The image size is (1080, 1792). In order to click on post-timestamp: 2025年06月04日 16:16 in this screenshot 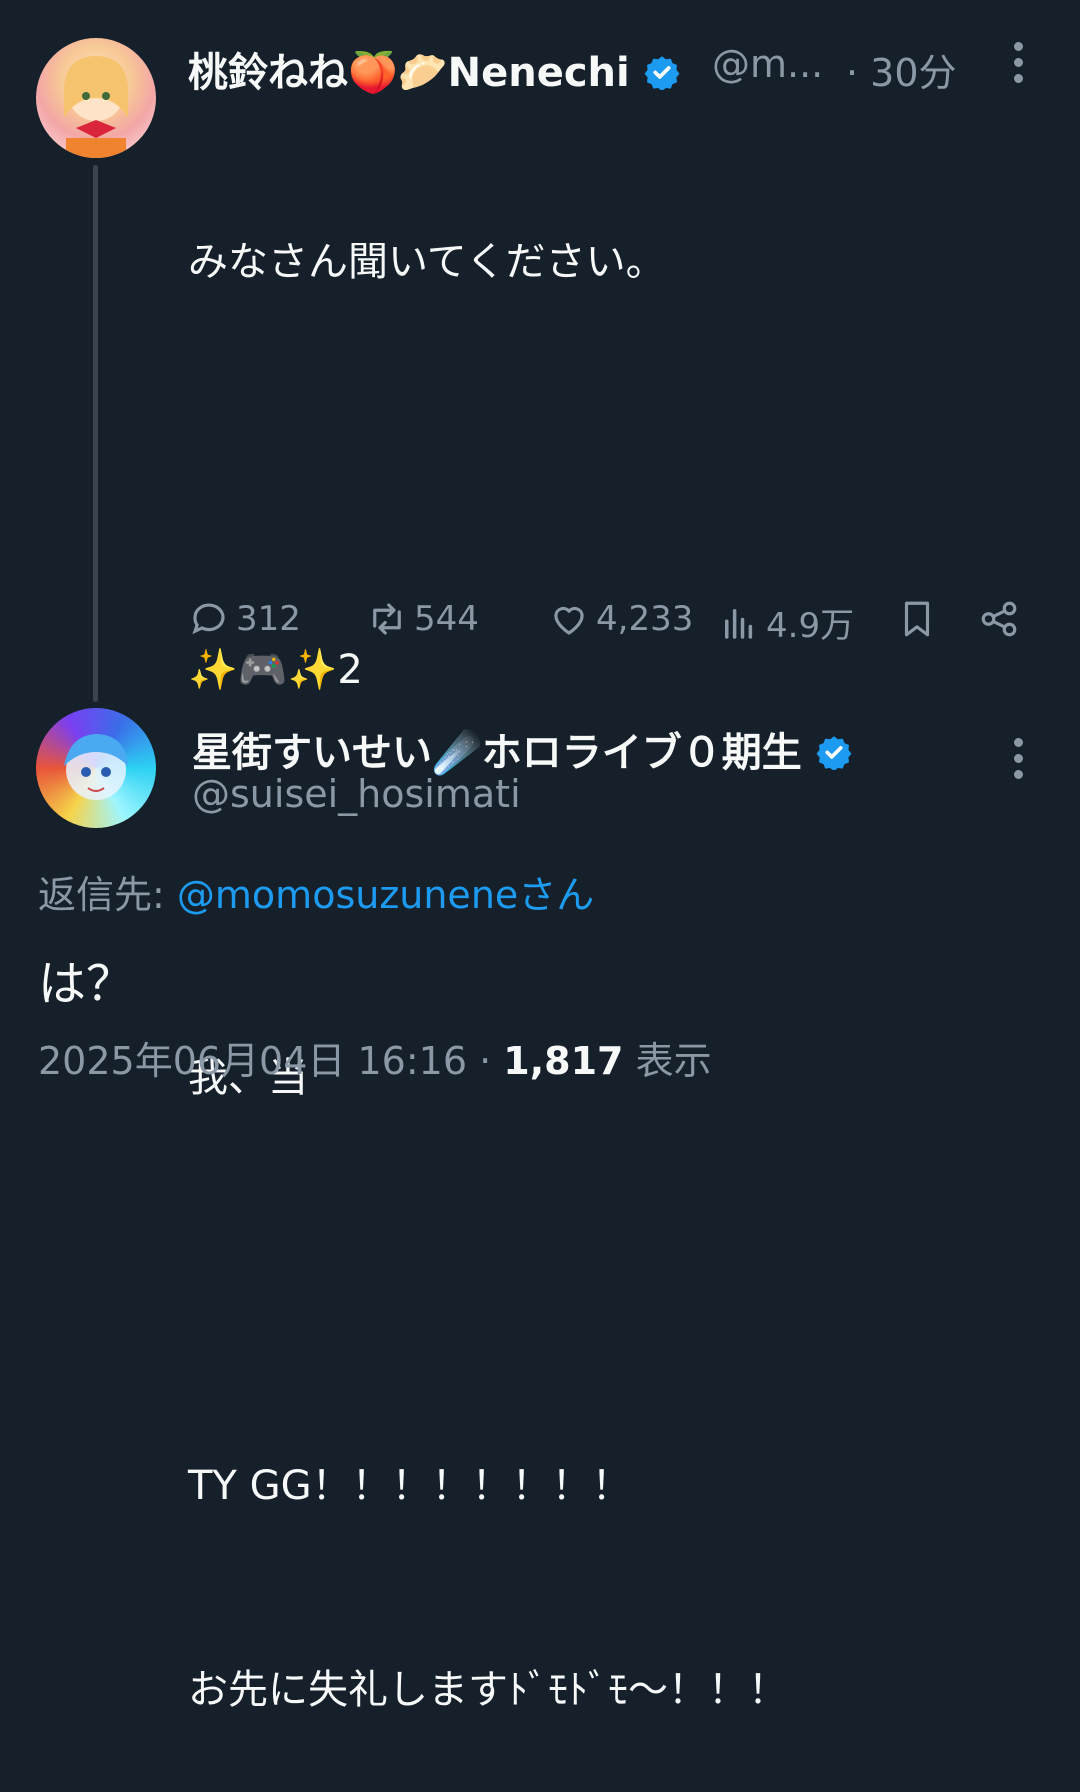, I will do `click(252, 1061)`.